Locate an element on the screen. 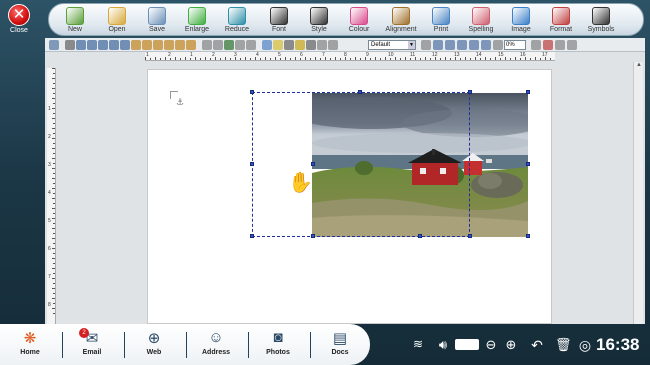  format-tool-17-icon is located at coordinates (240, 45).